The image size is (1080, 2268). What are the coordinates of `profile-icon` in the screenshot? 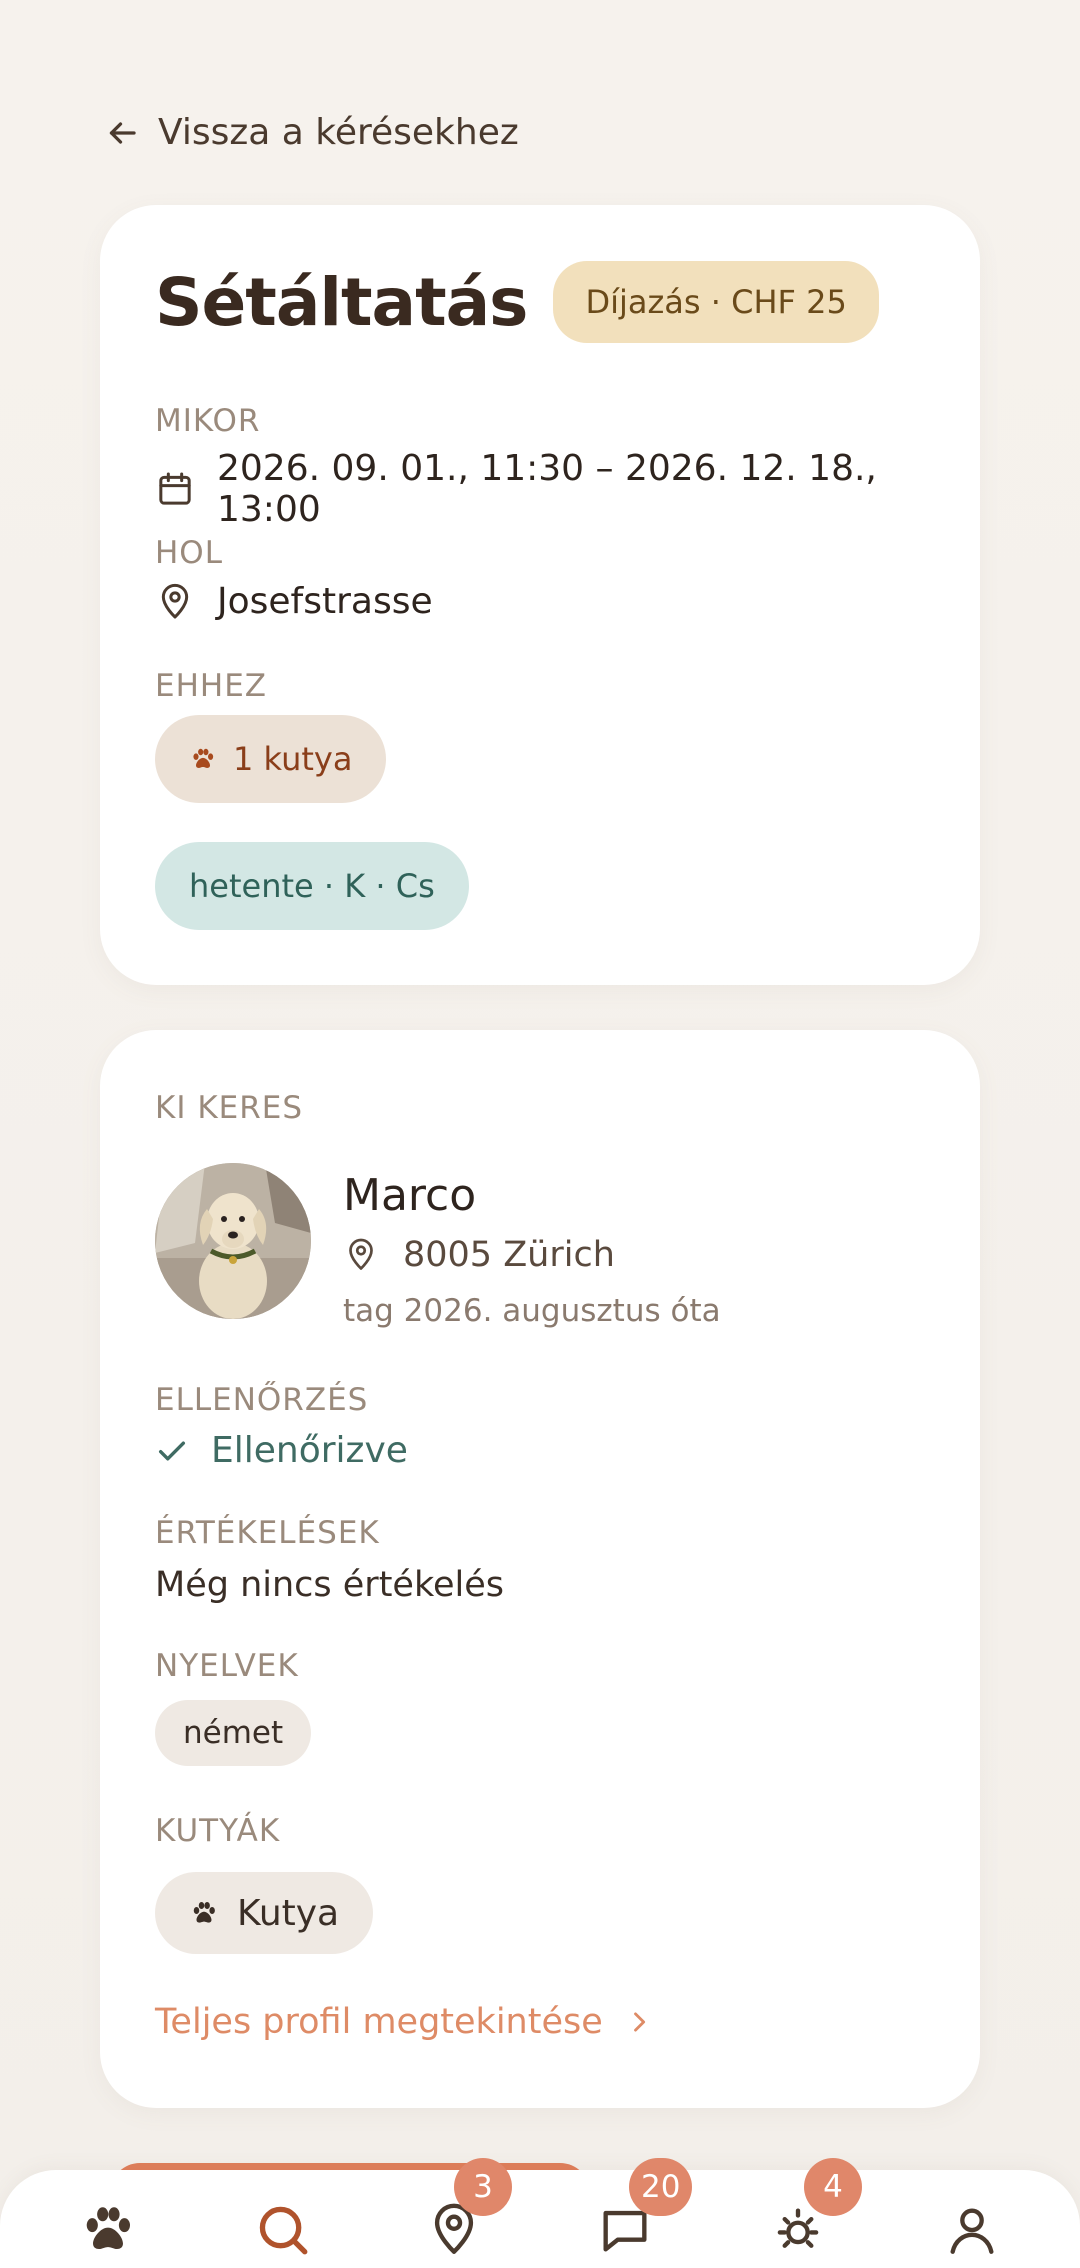 It's located at (972, 2231).